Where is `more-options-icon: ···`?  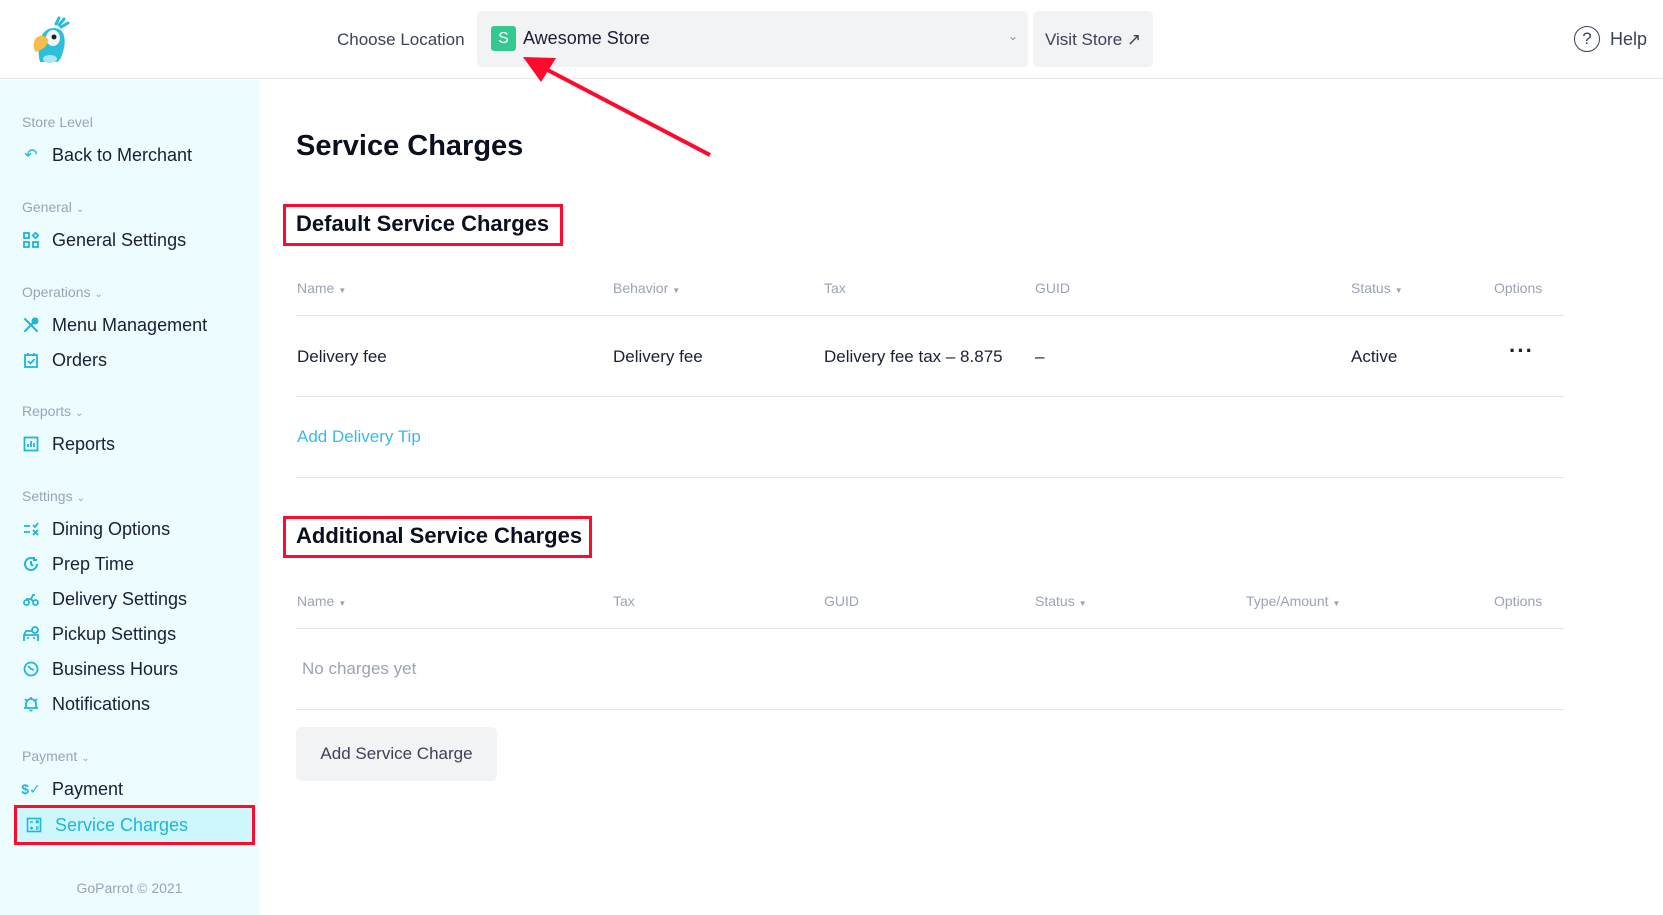 more-options-icon: ··· is located at coordinates (1521, 351).